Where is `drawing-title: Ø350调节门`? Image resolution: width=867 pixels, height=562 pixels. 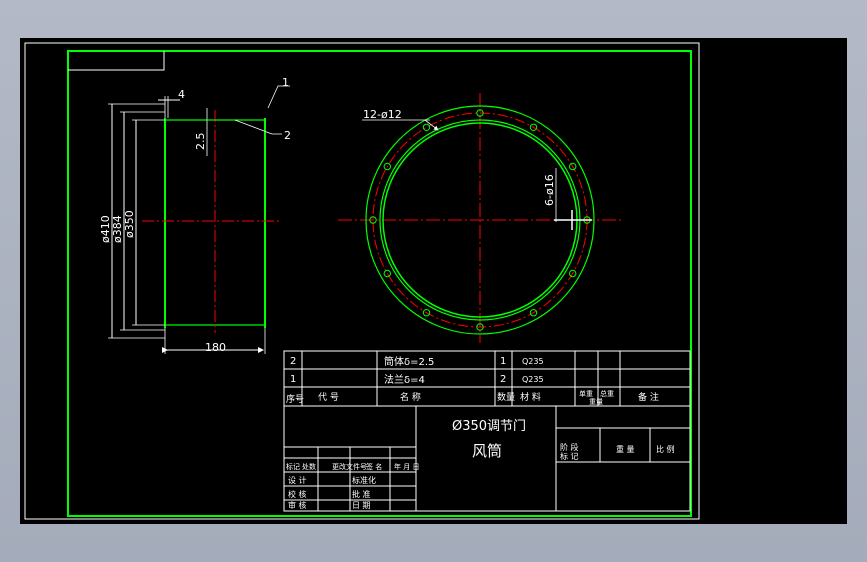 drawing-title: Ø350调节门 is located at coordinates (489, 426).